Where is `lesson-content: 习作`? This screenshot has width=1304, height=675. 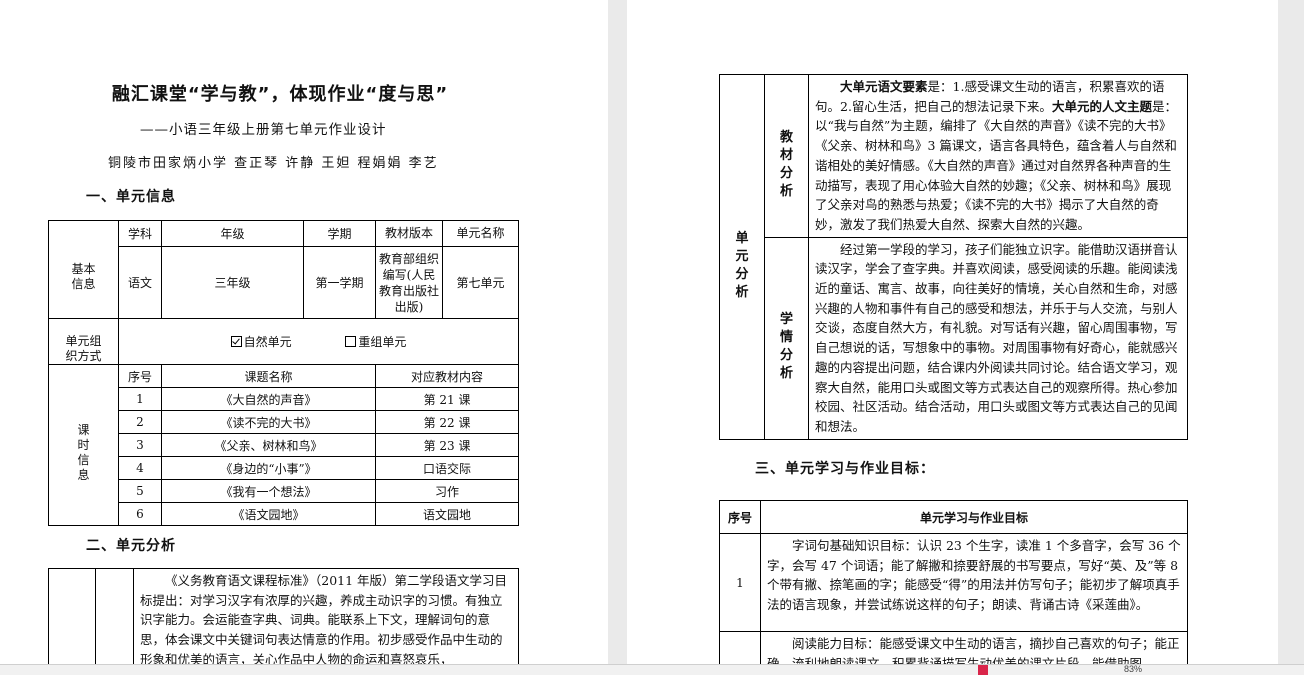 lesson-content: 习作 is located at coordinates (447, 491).